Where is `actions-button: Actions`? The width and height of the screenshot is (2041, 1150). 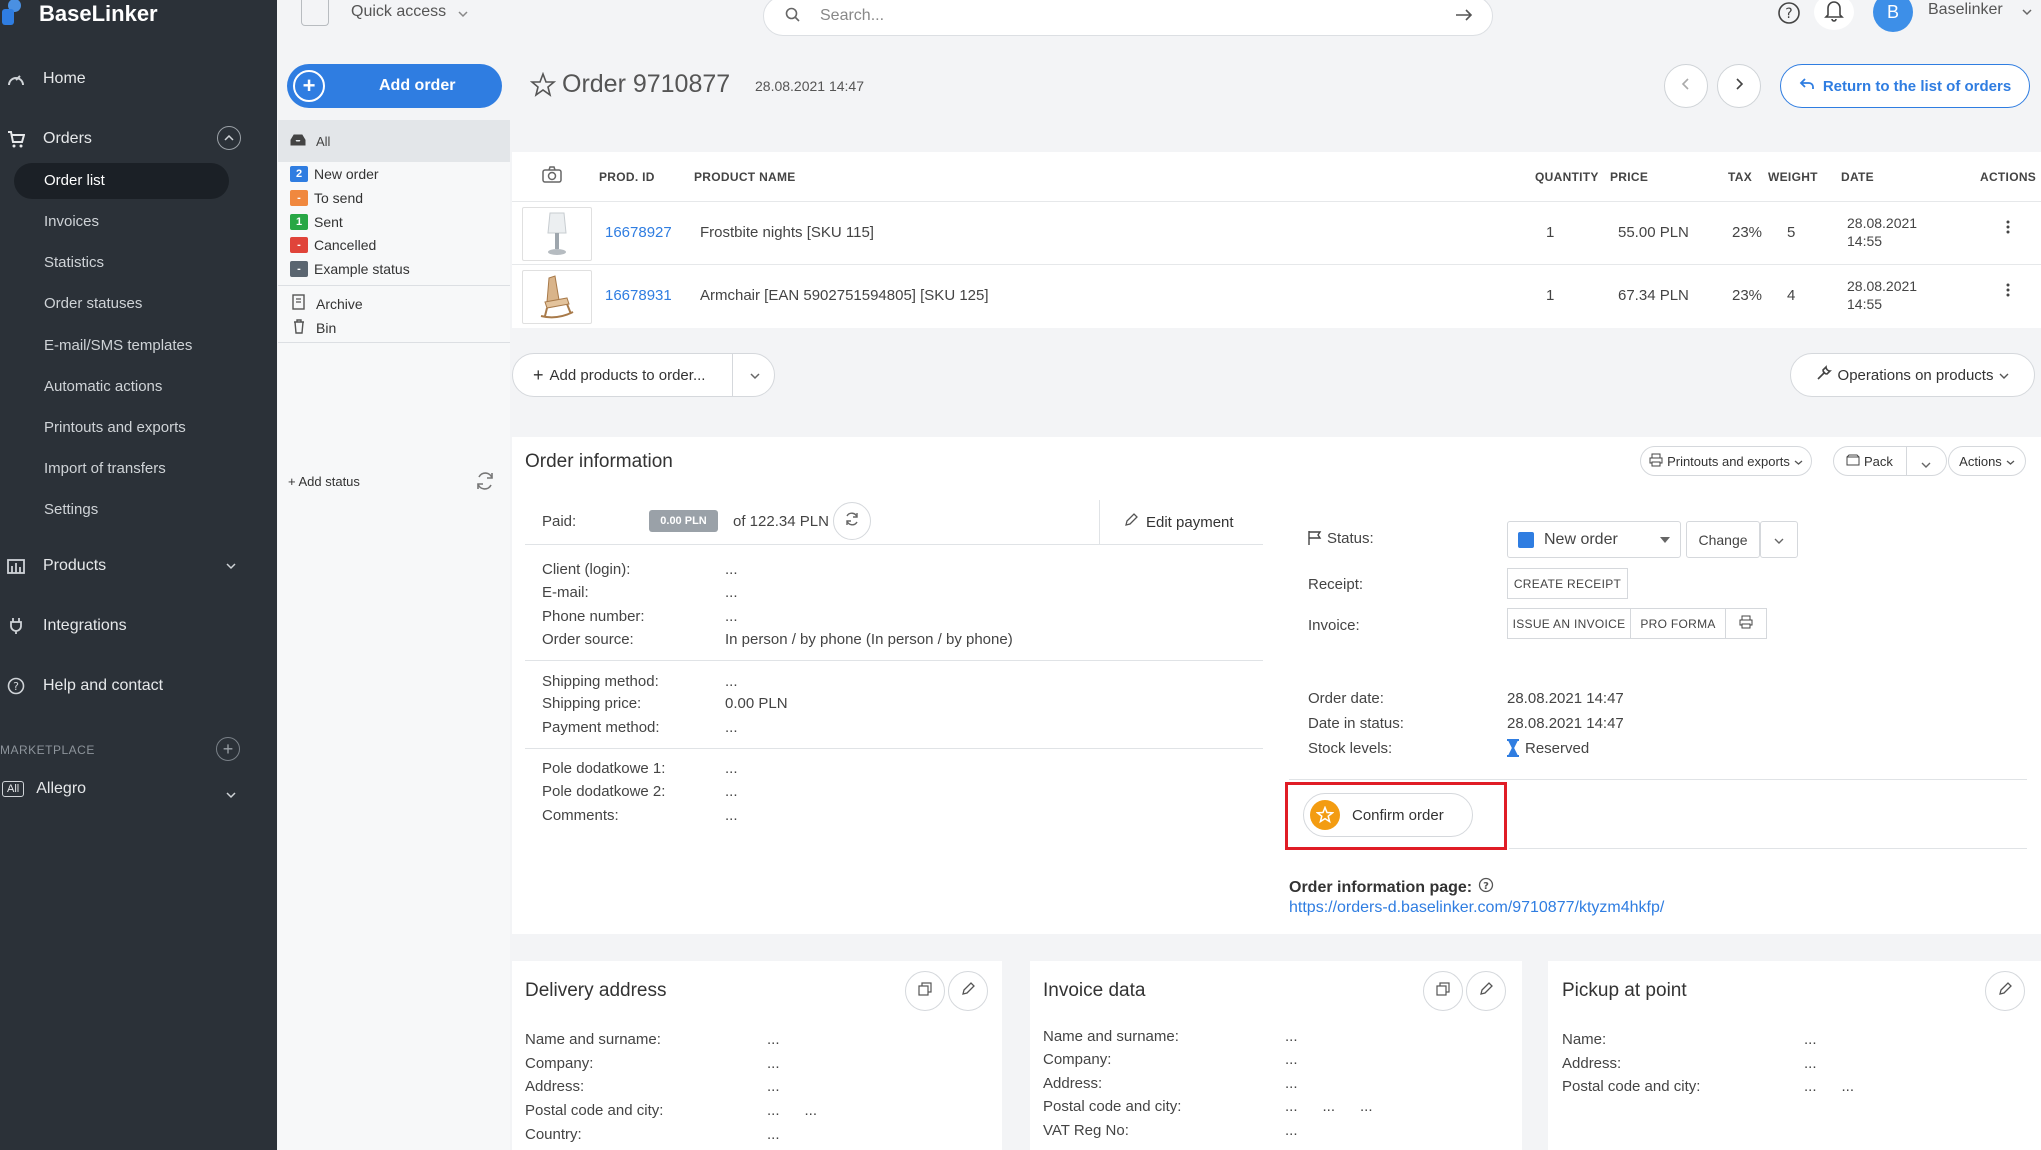 actions-button: Actions is located at coordinates (1987, 461).